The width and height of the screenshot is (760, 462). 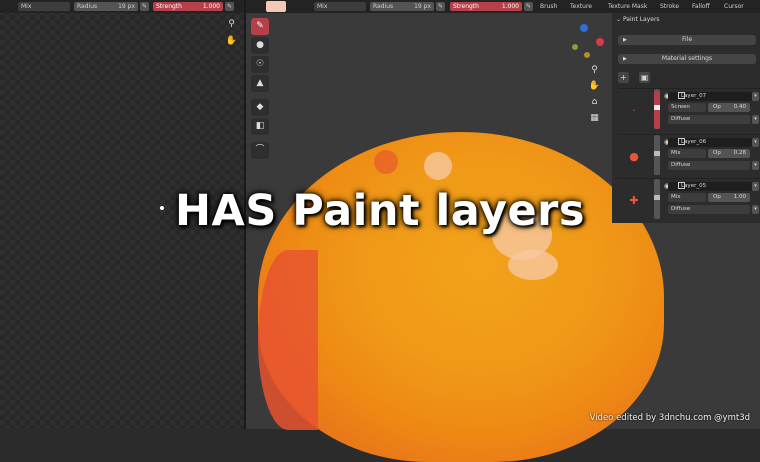 What do you see at coordinates (634, 110) in the screenshot?
I see `layer-thumbnail: ·` at bounding box center [634, 110].